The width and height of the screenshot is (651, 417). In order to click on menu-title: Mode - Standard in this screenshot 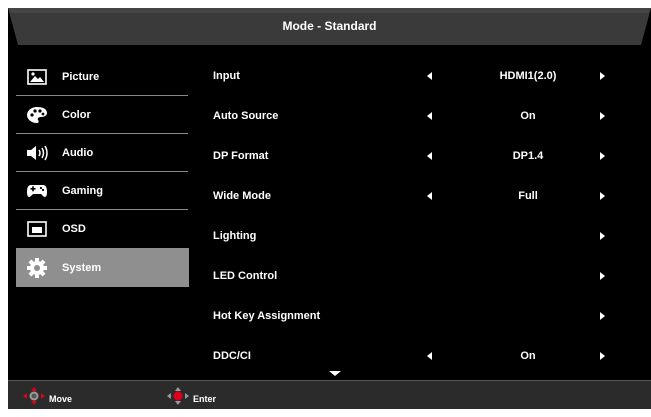, I will do `click(329, 26)`.